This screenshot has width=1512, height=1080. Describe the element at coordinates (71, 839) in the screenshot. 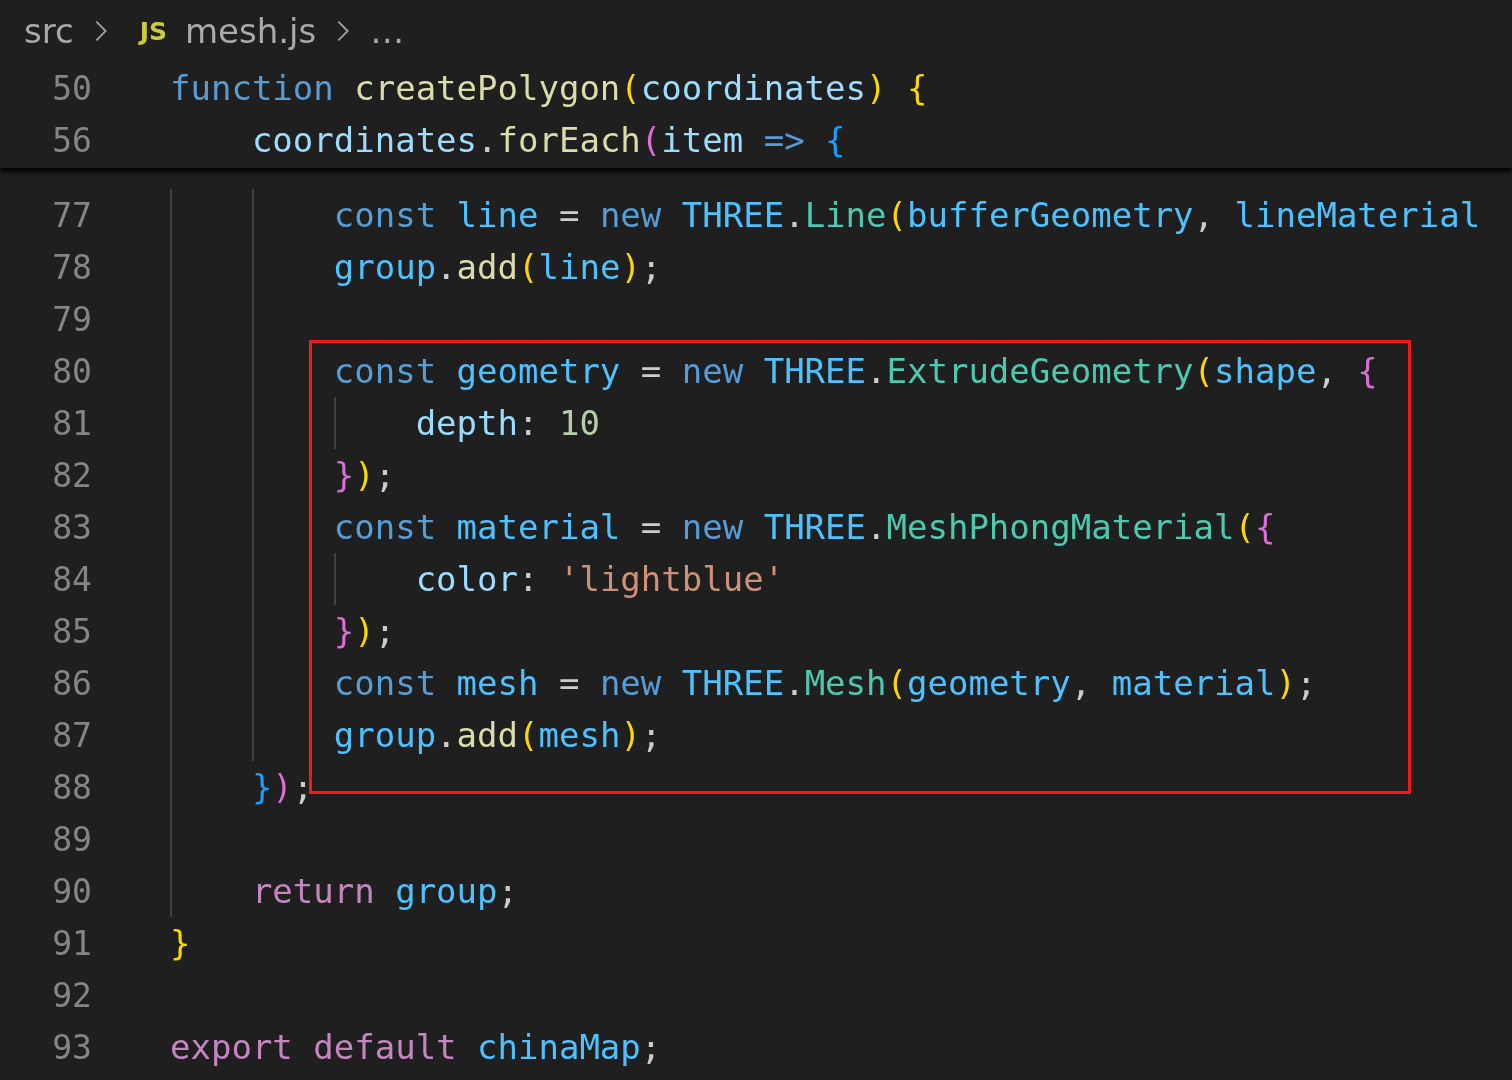

I see `line-number: 89` at that location.